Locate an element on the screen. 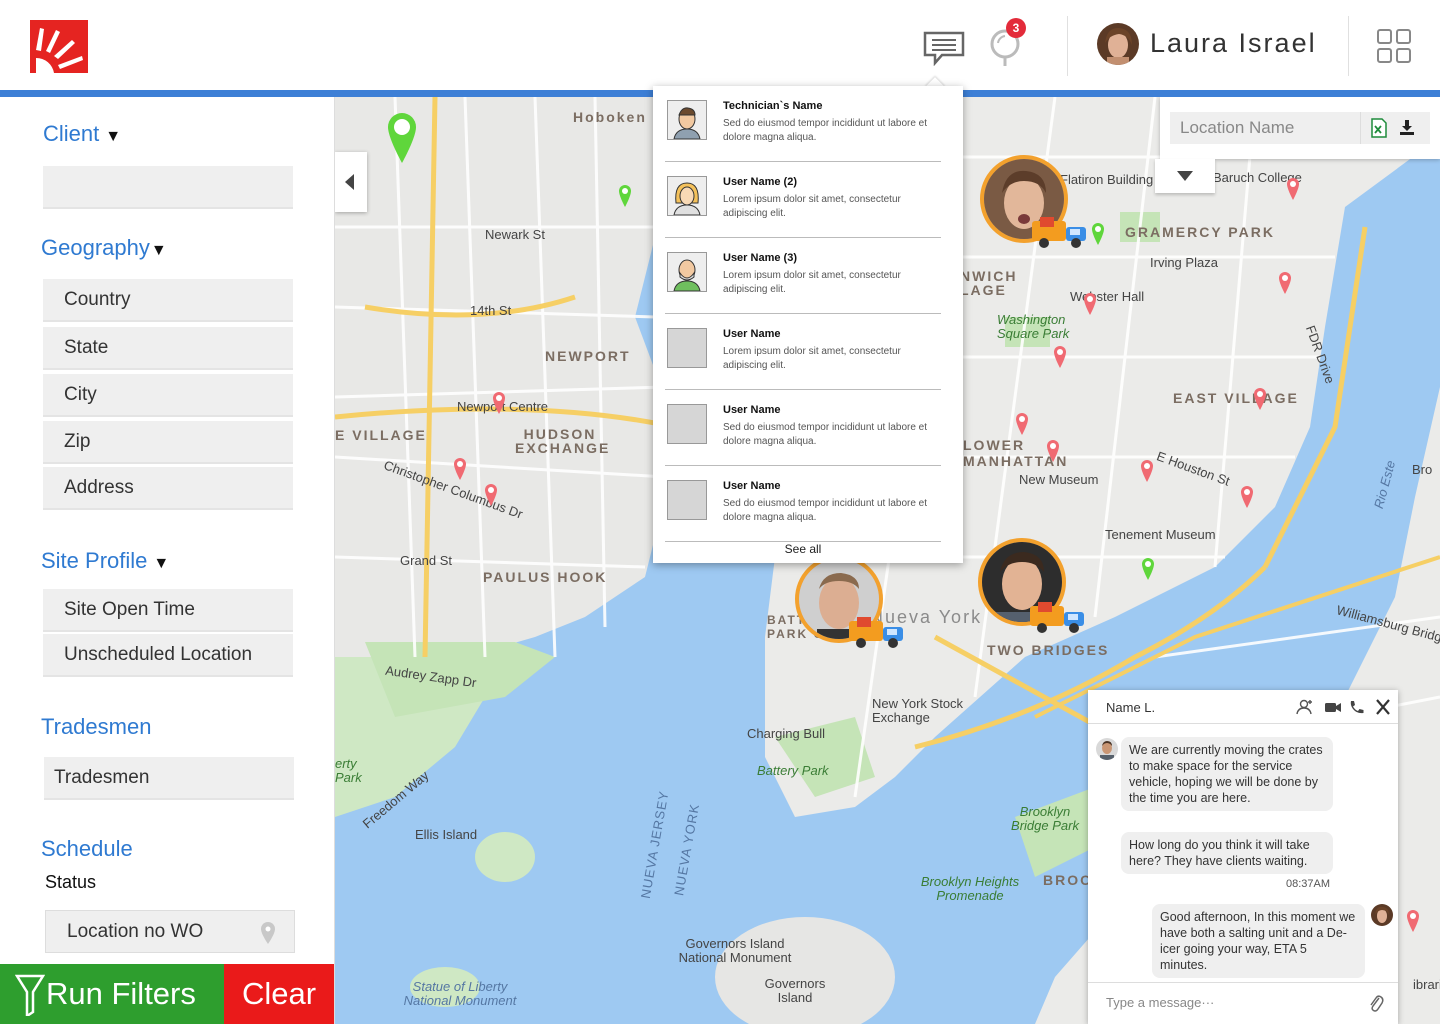 This screenshot has height=1024, width=1440. clear-button: Clear is located at coordinates (279, 994).